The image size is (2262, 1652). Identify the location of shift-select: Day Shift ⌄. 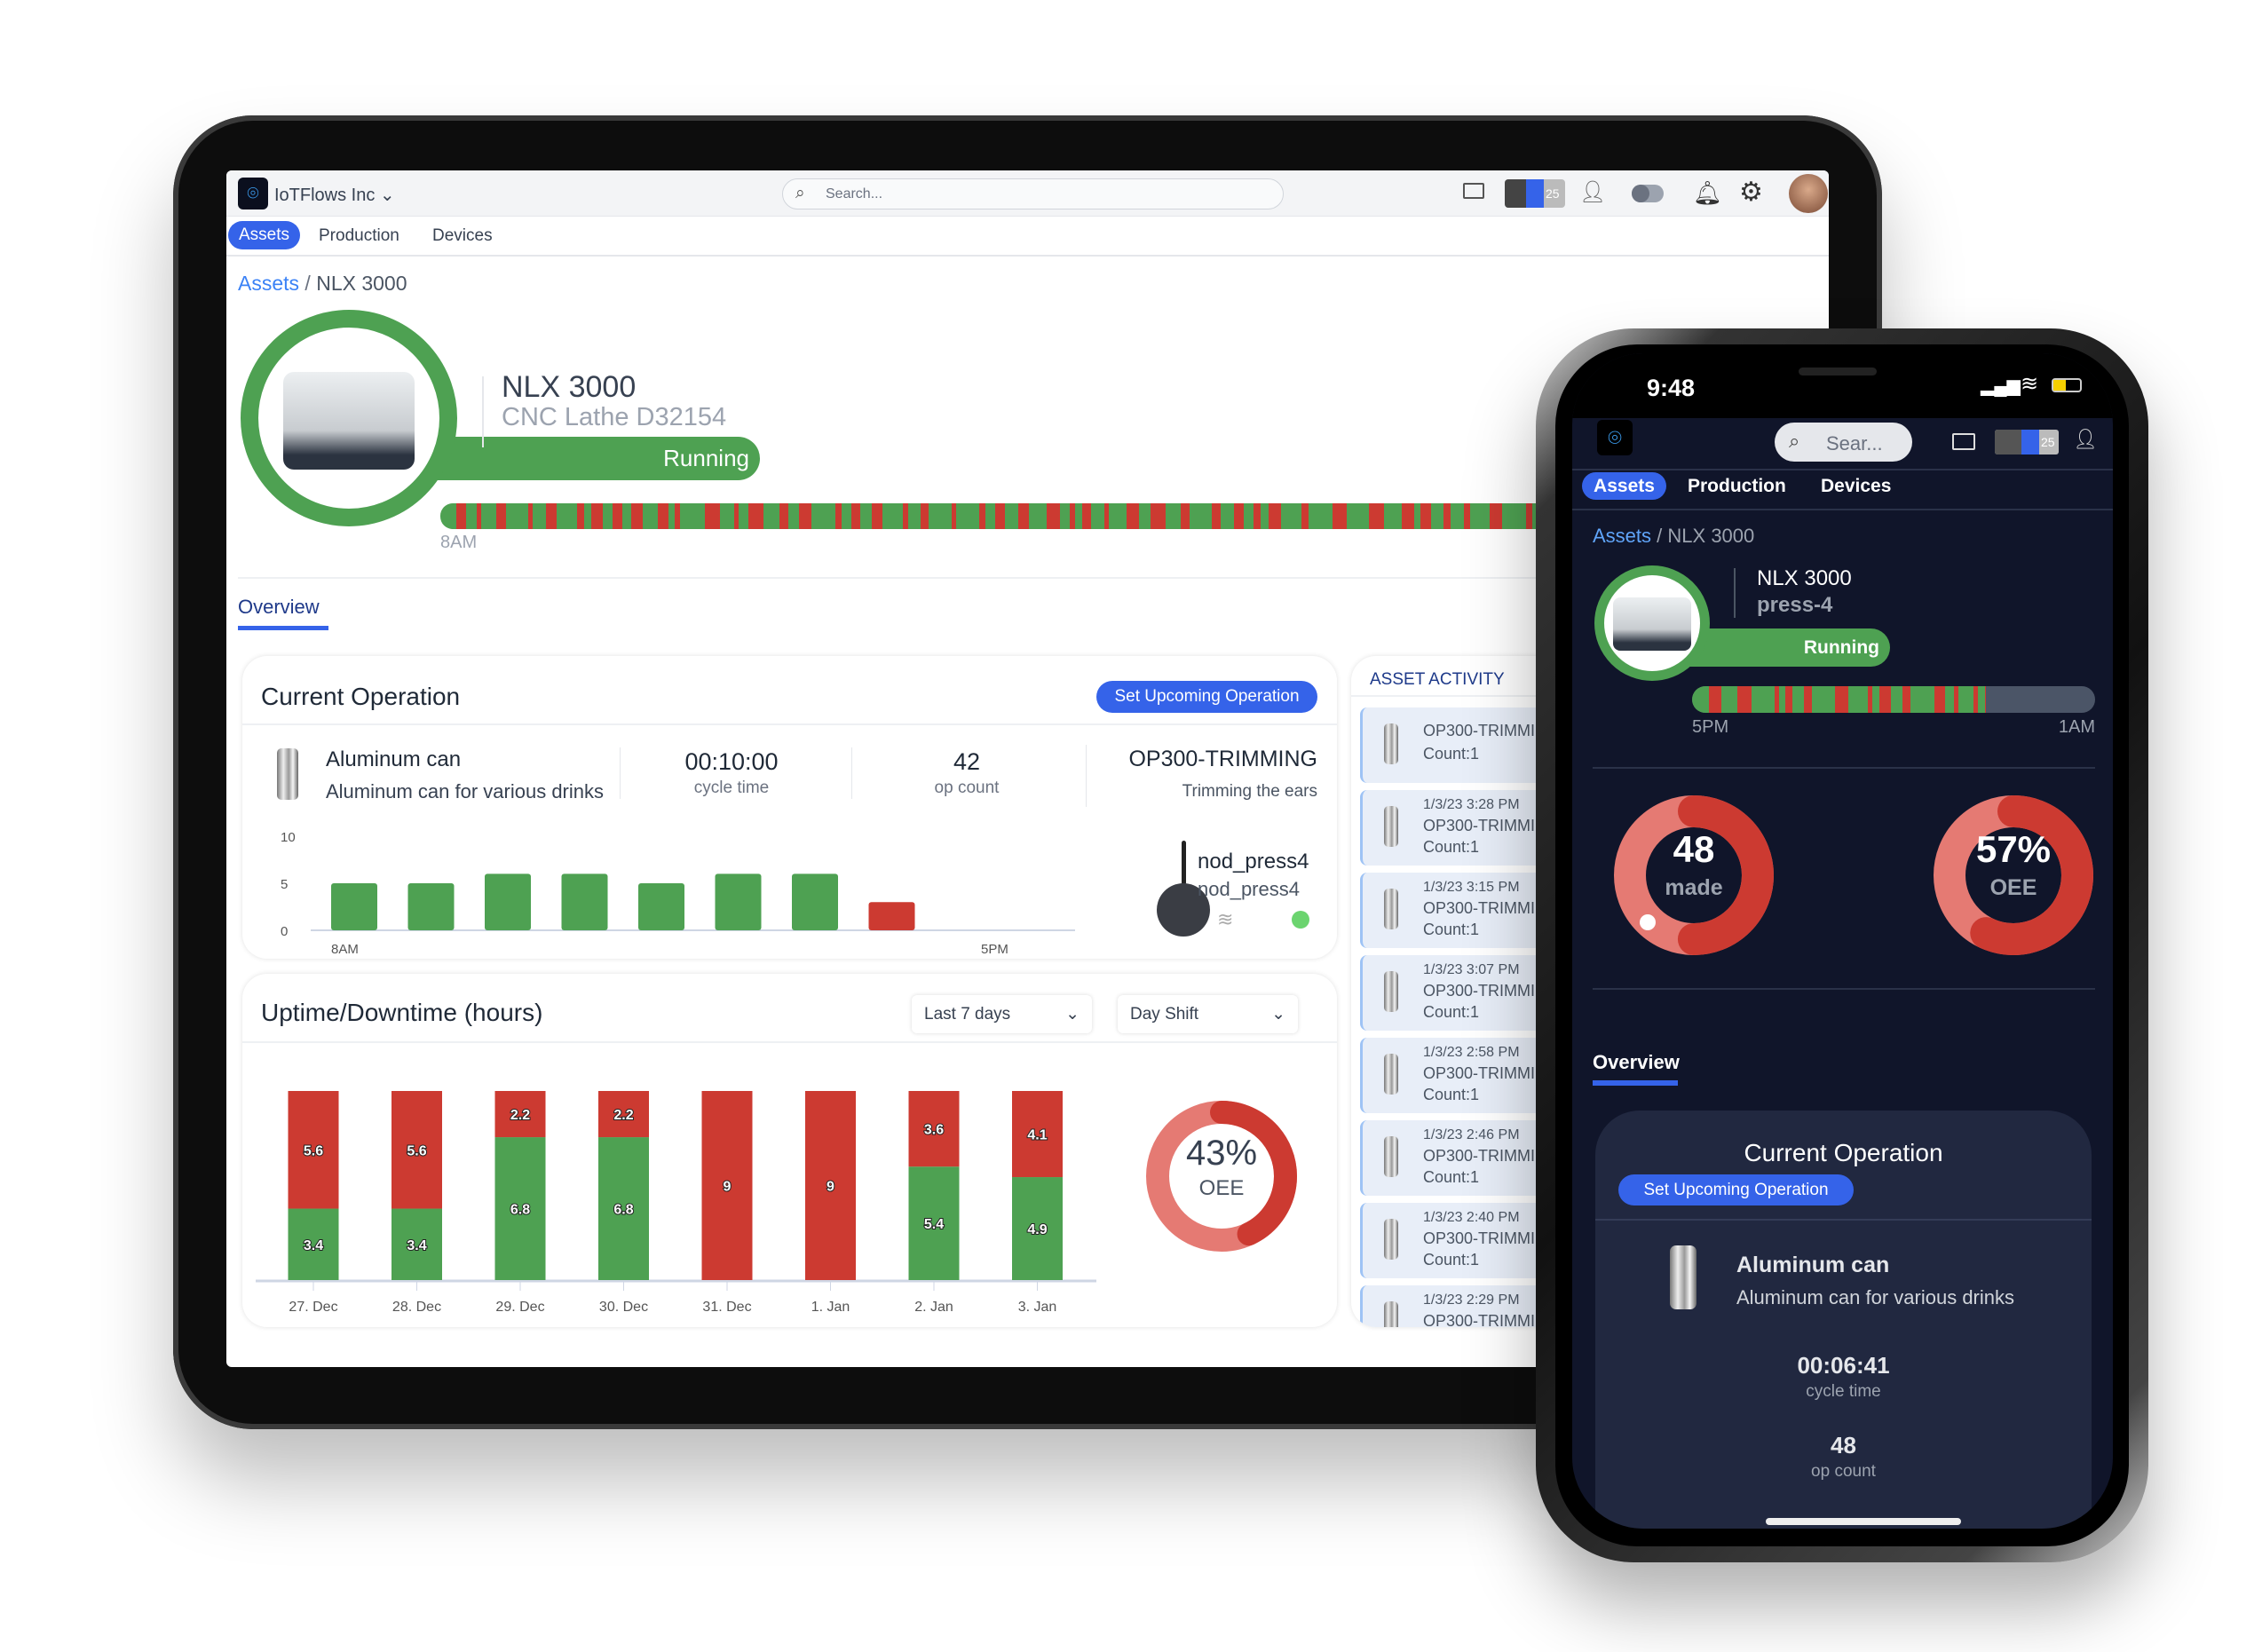
(1208, 1014).